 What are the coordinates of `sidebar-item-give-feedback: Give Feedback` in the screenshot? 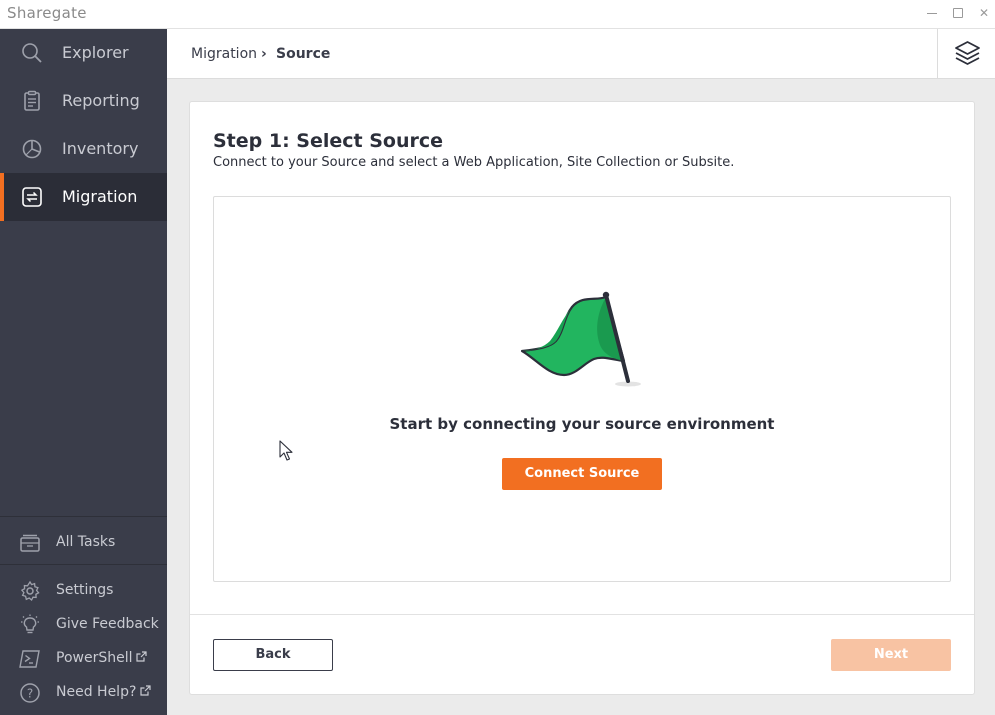 It's located at (83, 624).